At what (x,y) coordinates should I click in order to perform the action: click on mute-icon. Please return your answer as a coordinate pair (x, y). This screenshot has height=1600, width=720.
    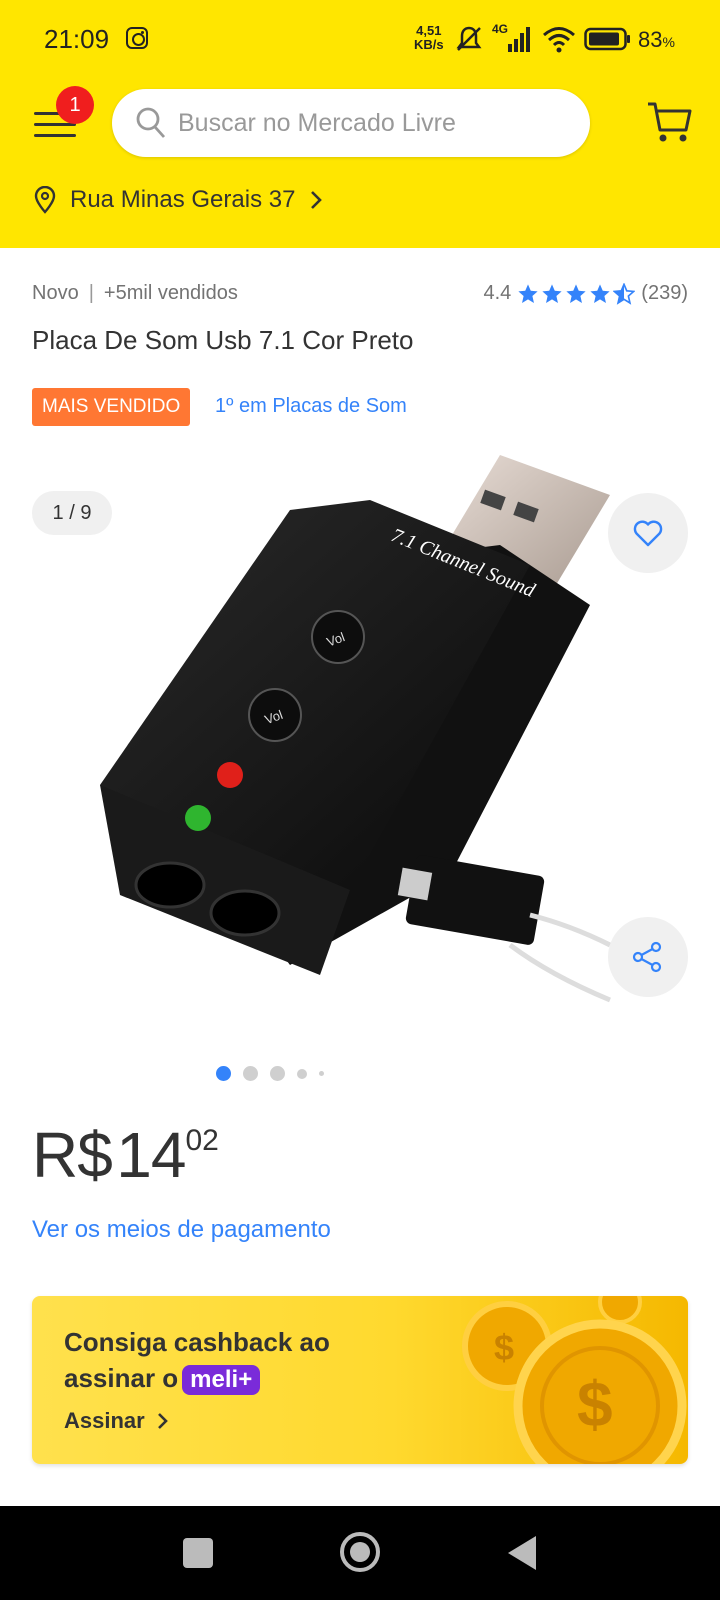
    Looking at the image, I should click on (469, 38).